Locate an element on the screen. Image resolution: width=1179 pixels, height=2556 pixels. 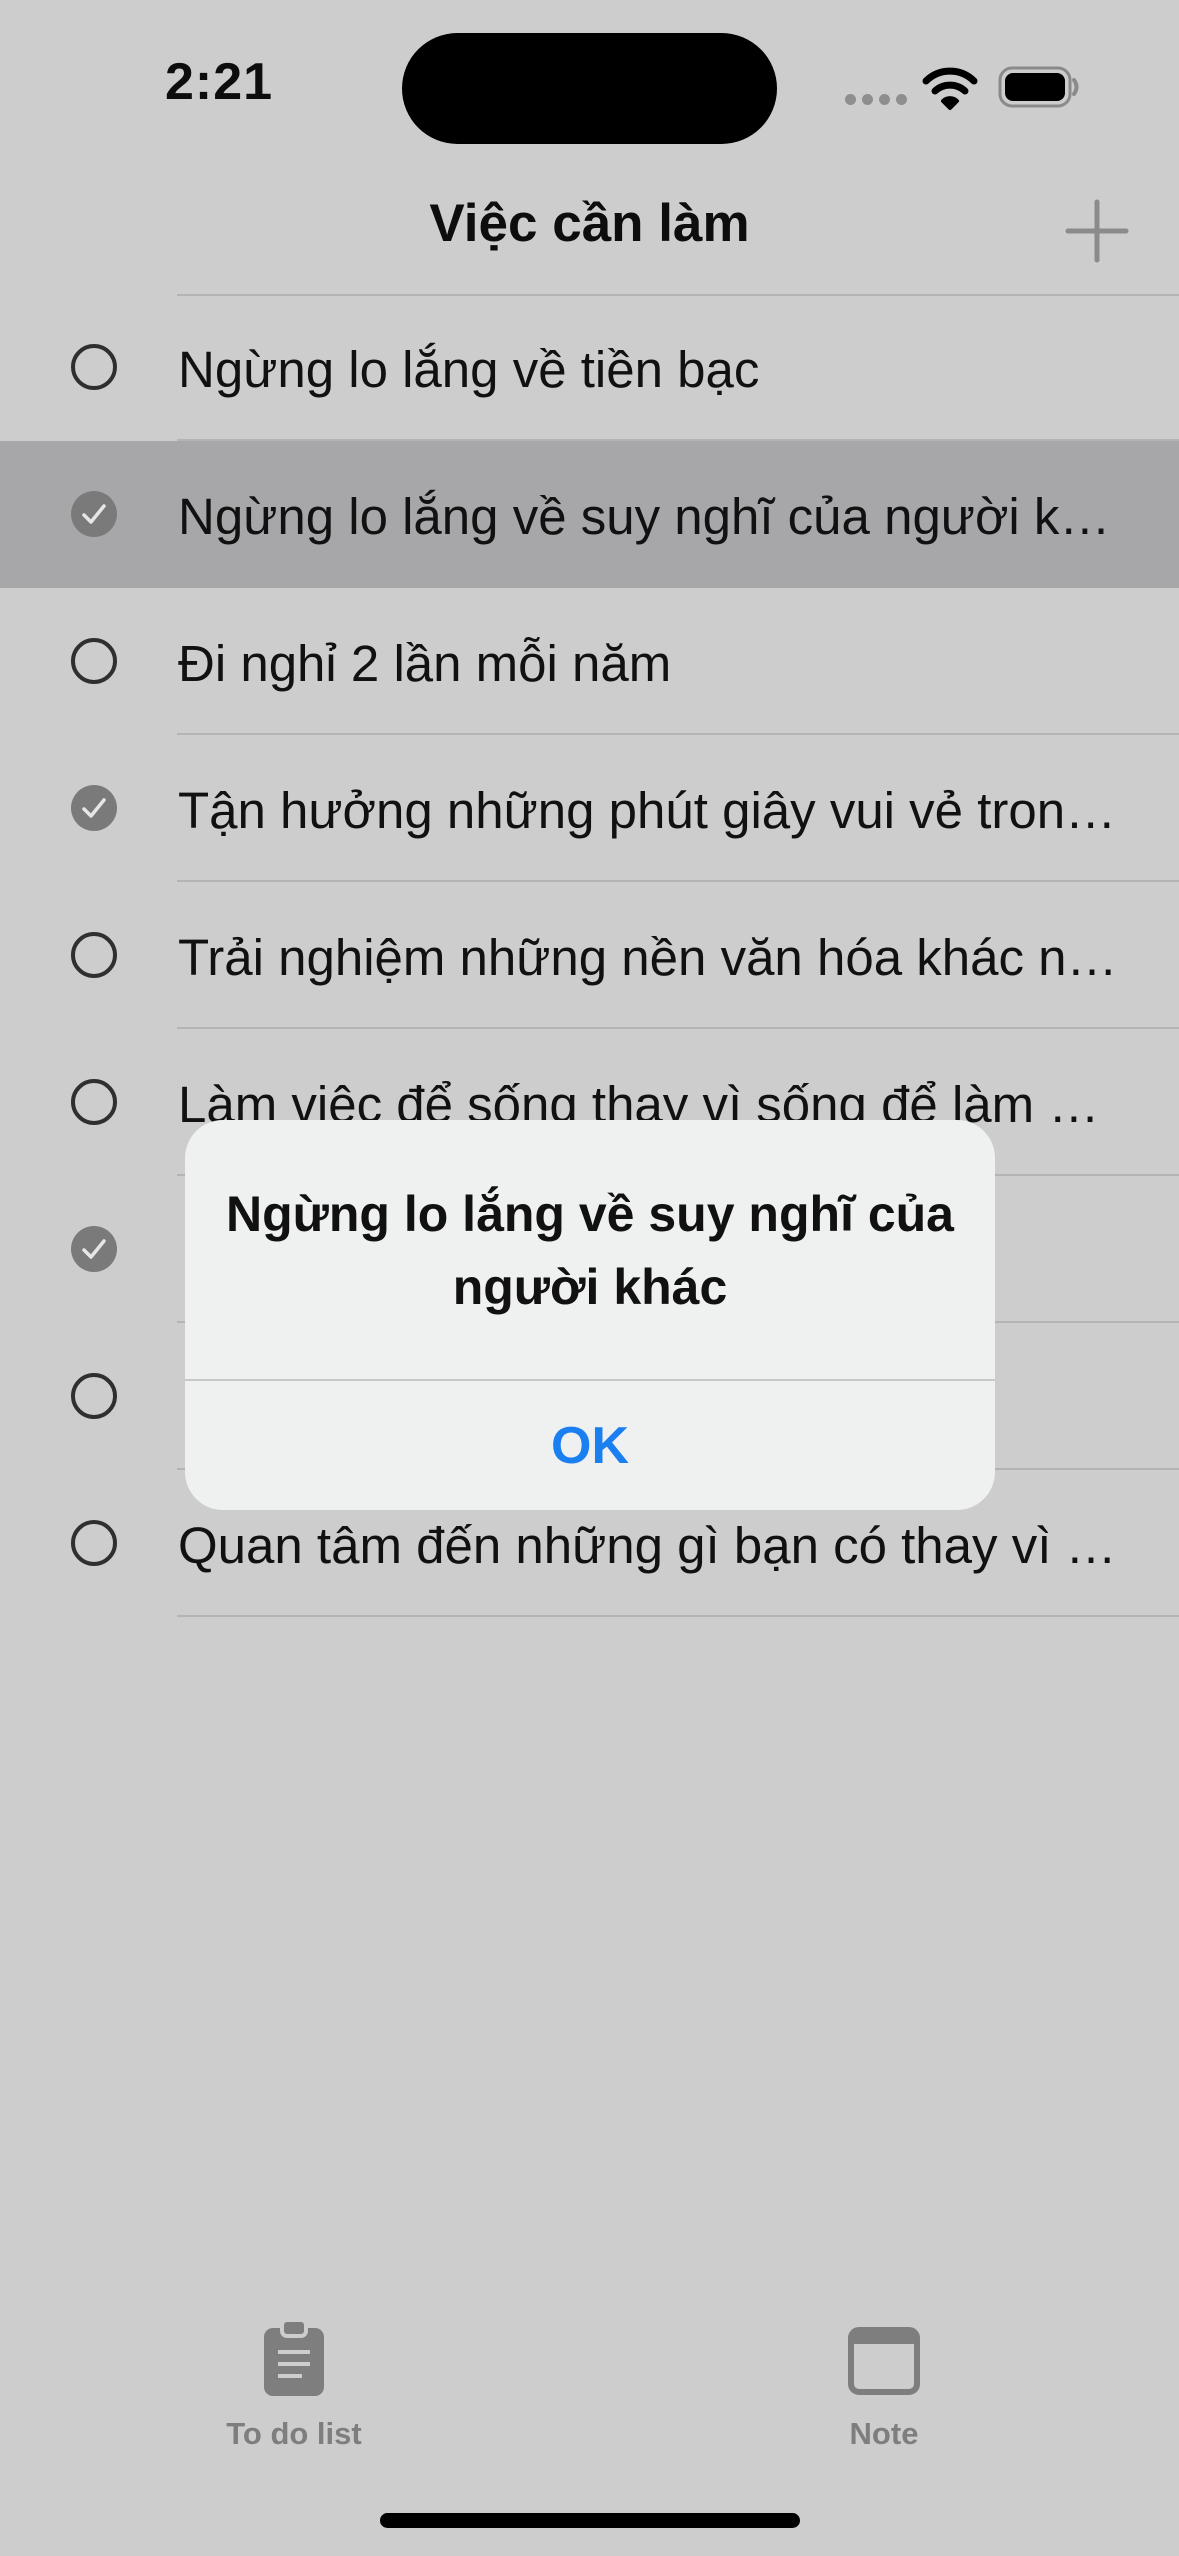
task-row: Trải nghiệm những nền văn hóa khác nhau is located at coordinates (589, 955).